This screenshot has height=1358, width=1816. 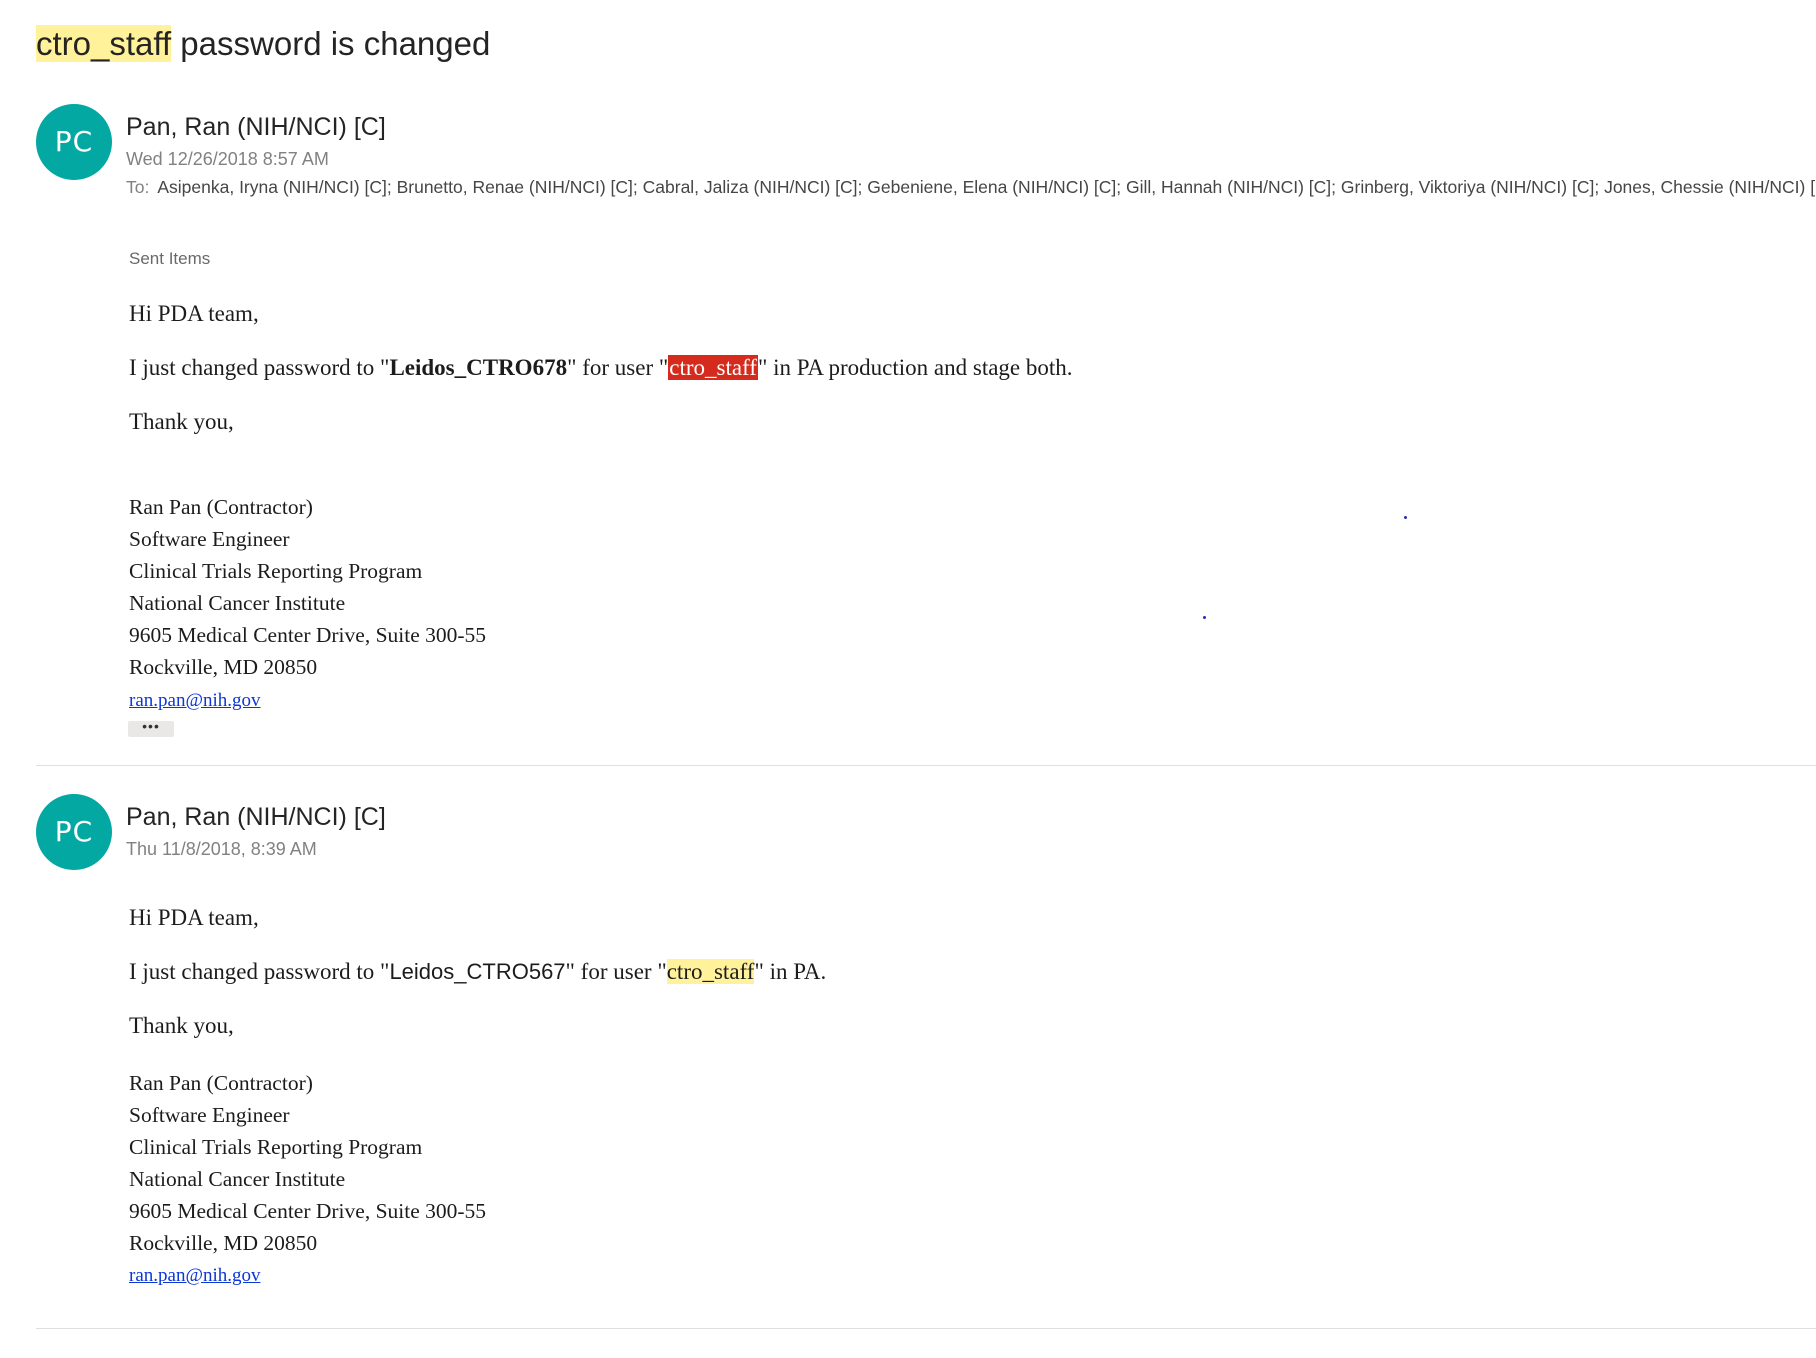 What do you see at coordinates (138, 187) in the screenshot?
I see `to-label: To:` at bounding box center [138, 187].